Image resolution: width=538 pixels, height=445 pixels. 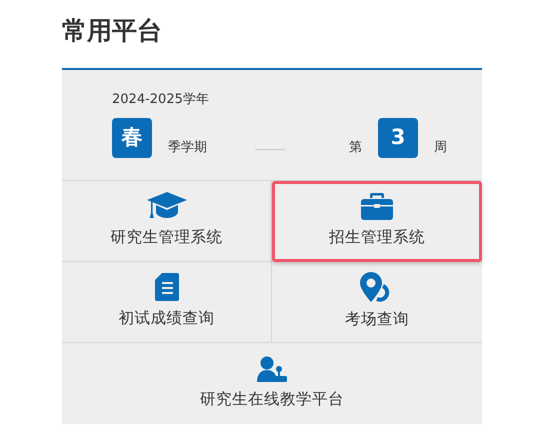 I want to click on week-prefix: 第, so click(x=355, y=148).